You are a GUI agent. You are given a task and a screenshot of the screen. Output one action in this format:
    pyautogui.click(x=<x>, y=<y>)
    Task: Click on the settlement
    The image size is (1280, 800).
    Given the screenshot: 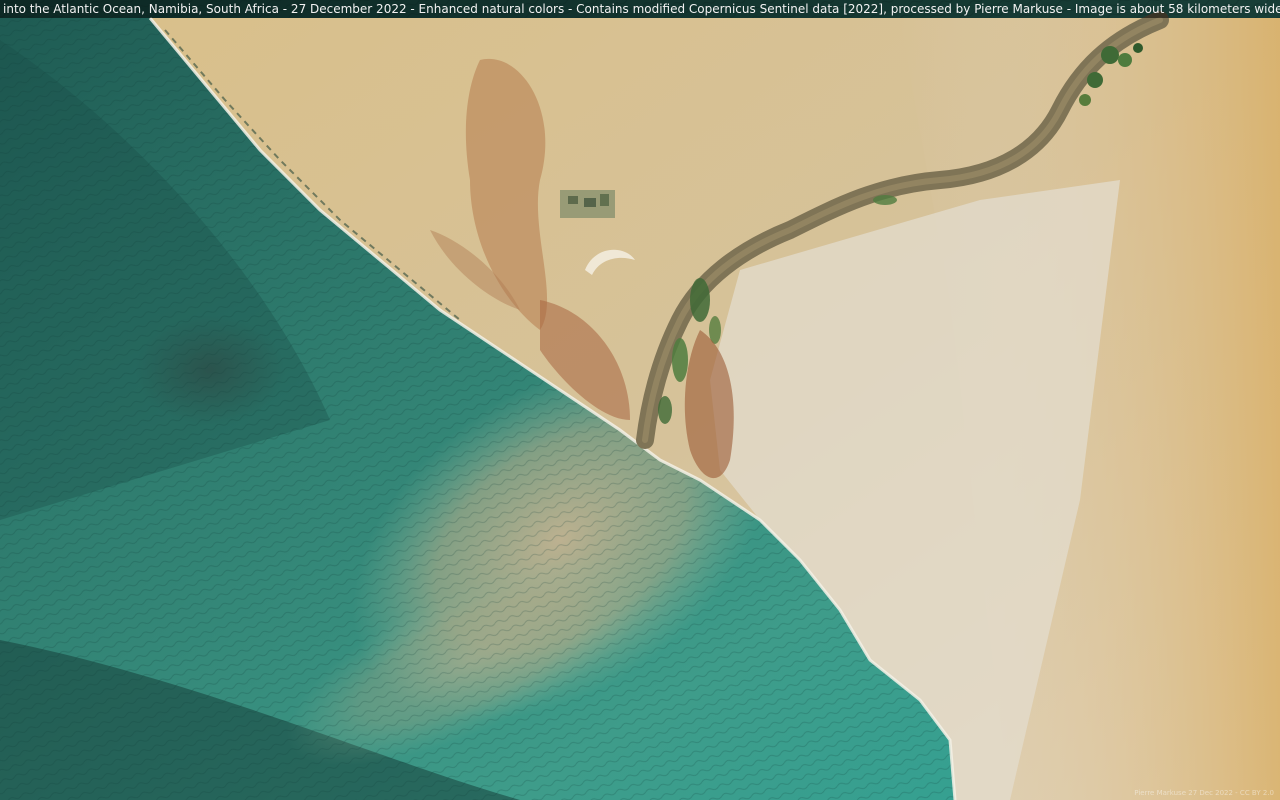 What is the action you would take?
    pyautogui.click(x=587, y=204)
    